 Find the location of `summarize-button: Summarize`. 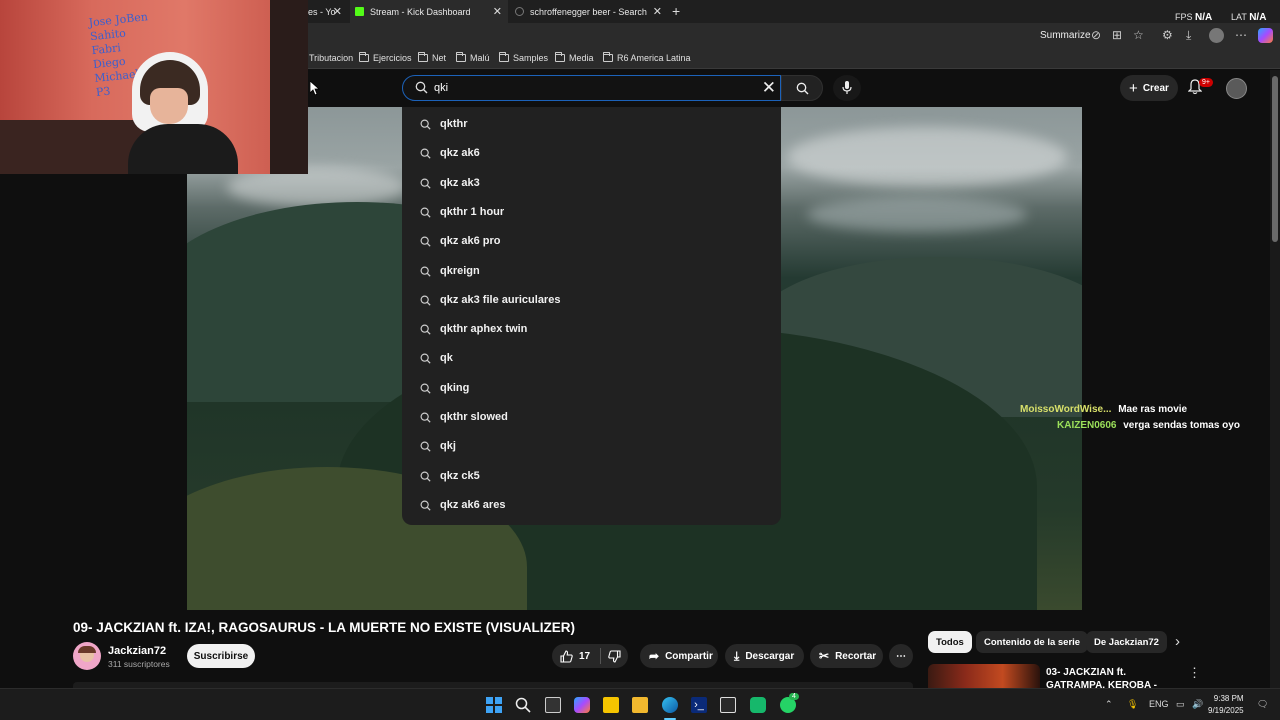

summarize-button: Summarize is located at coordinates (1065, 35).